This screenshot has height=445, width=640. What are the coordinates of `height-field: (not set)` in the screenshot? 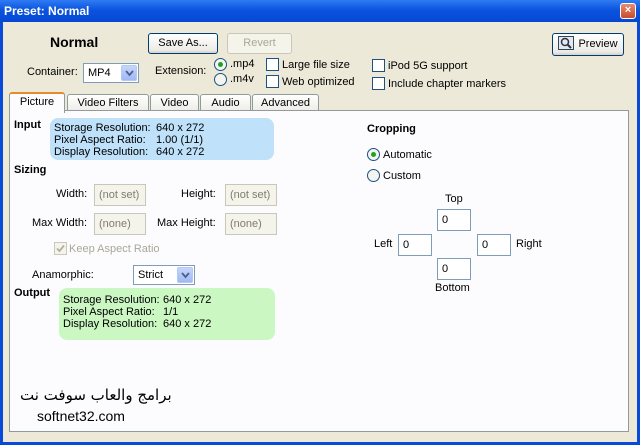 It's located at (251, 195).